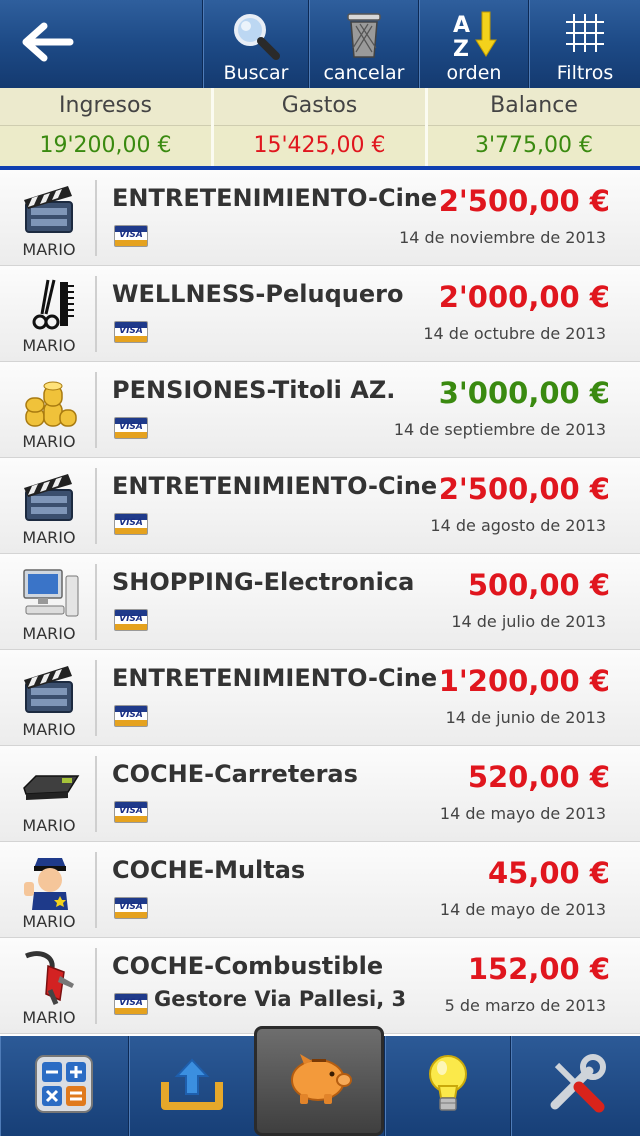  What do you see at coordinates (254, 390) in the screenshot?
I see `row-category: PENSIONES-Titoli AZ.` at bounding box center [254, 390].